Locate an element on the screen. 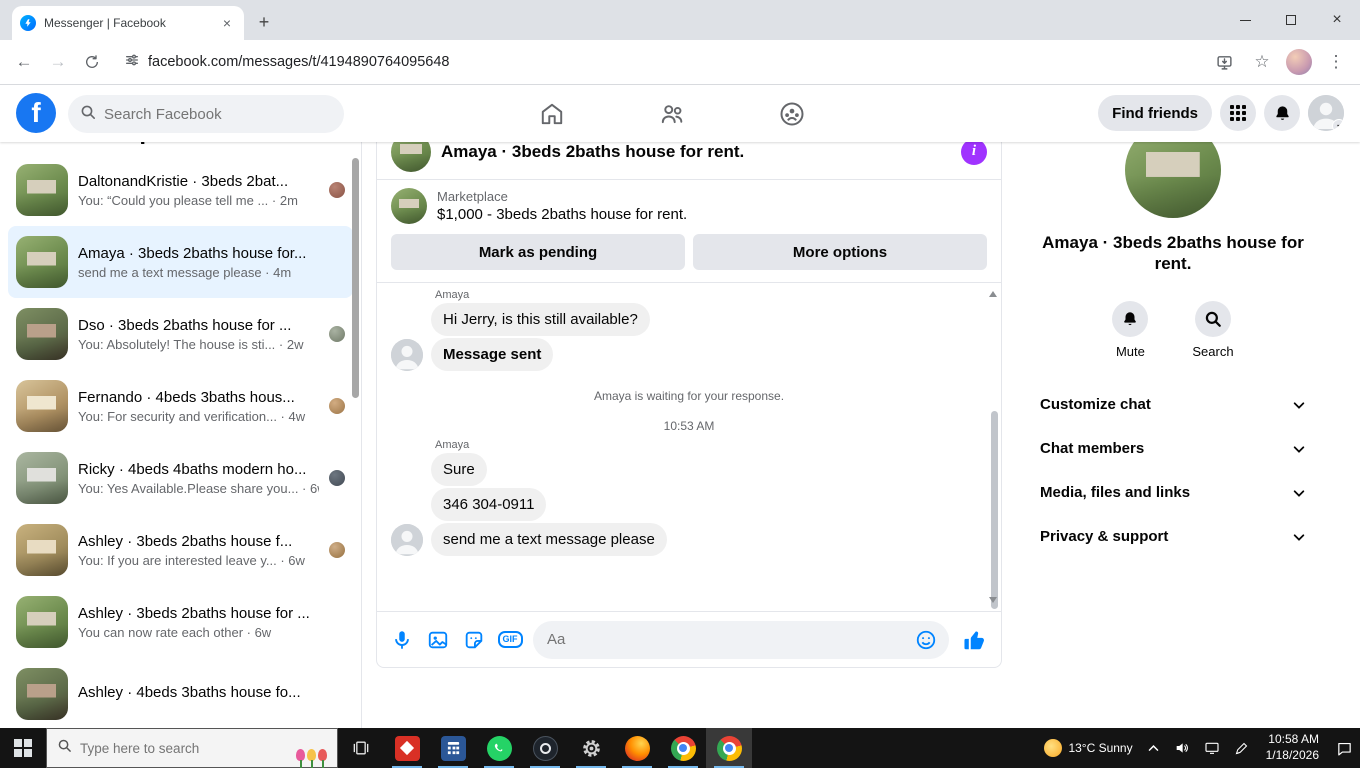 This screenshot has height=768, width=1360. notifications-button is located at coordinates (1282, 113).